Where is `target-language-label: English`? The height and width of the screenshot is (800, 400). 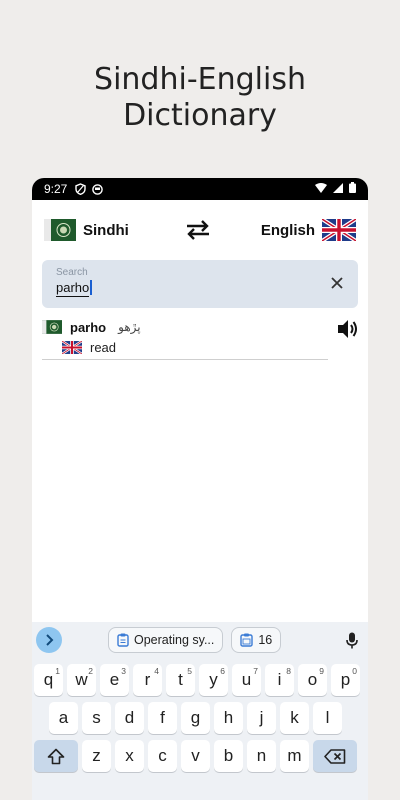 target-language-label: English is located at coordinates (287, 230).